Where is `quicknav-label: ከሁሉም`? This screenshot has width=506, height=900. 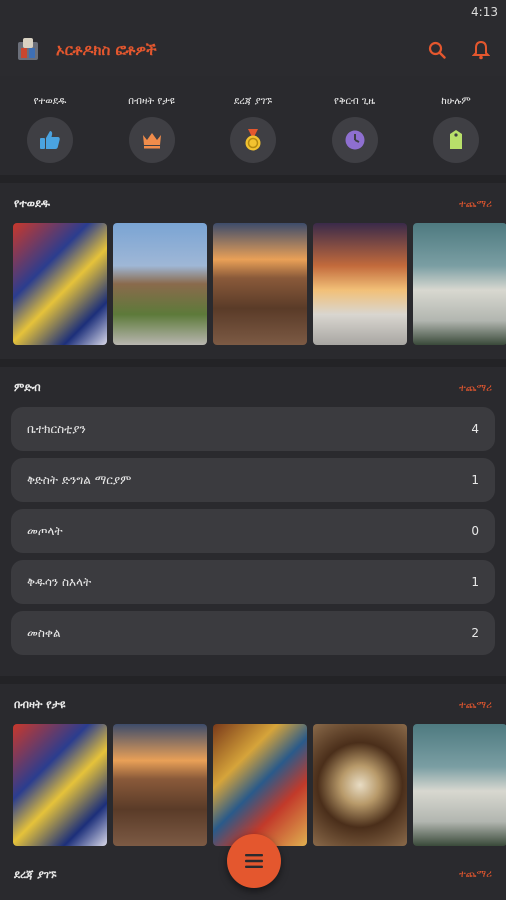 quicknav-label: ከሁሉም is located at coordinates (456, 101).